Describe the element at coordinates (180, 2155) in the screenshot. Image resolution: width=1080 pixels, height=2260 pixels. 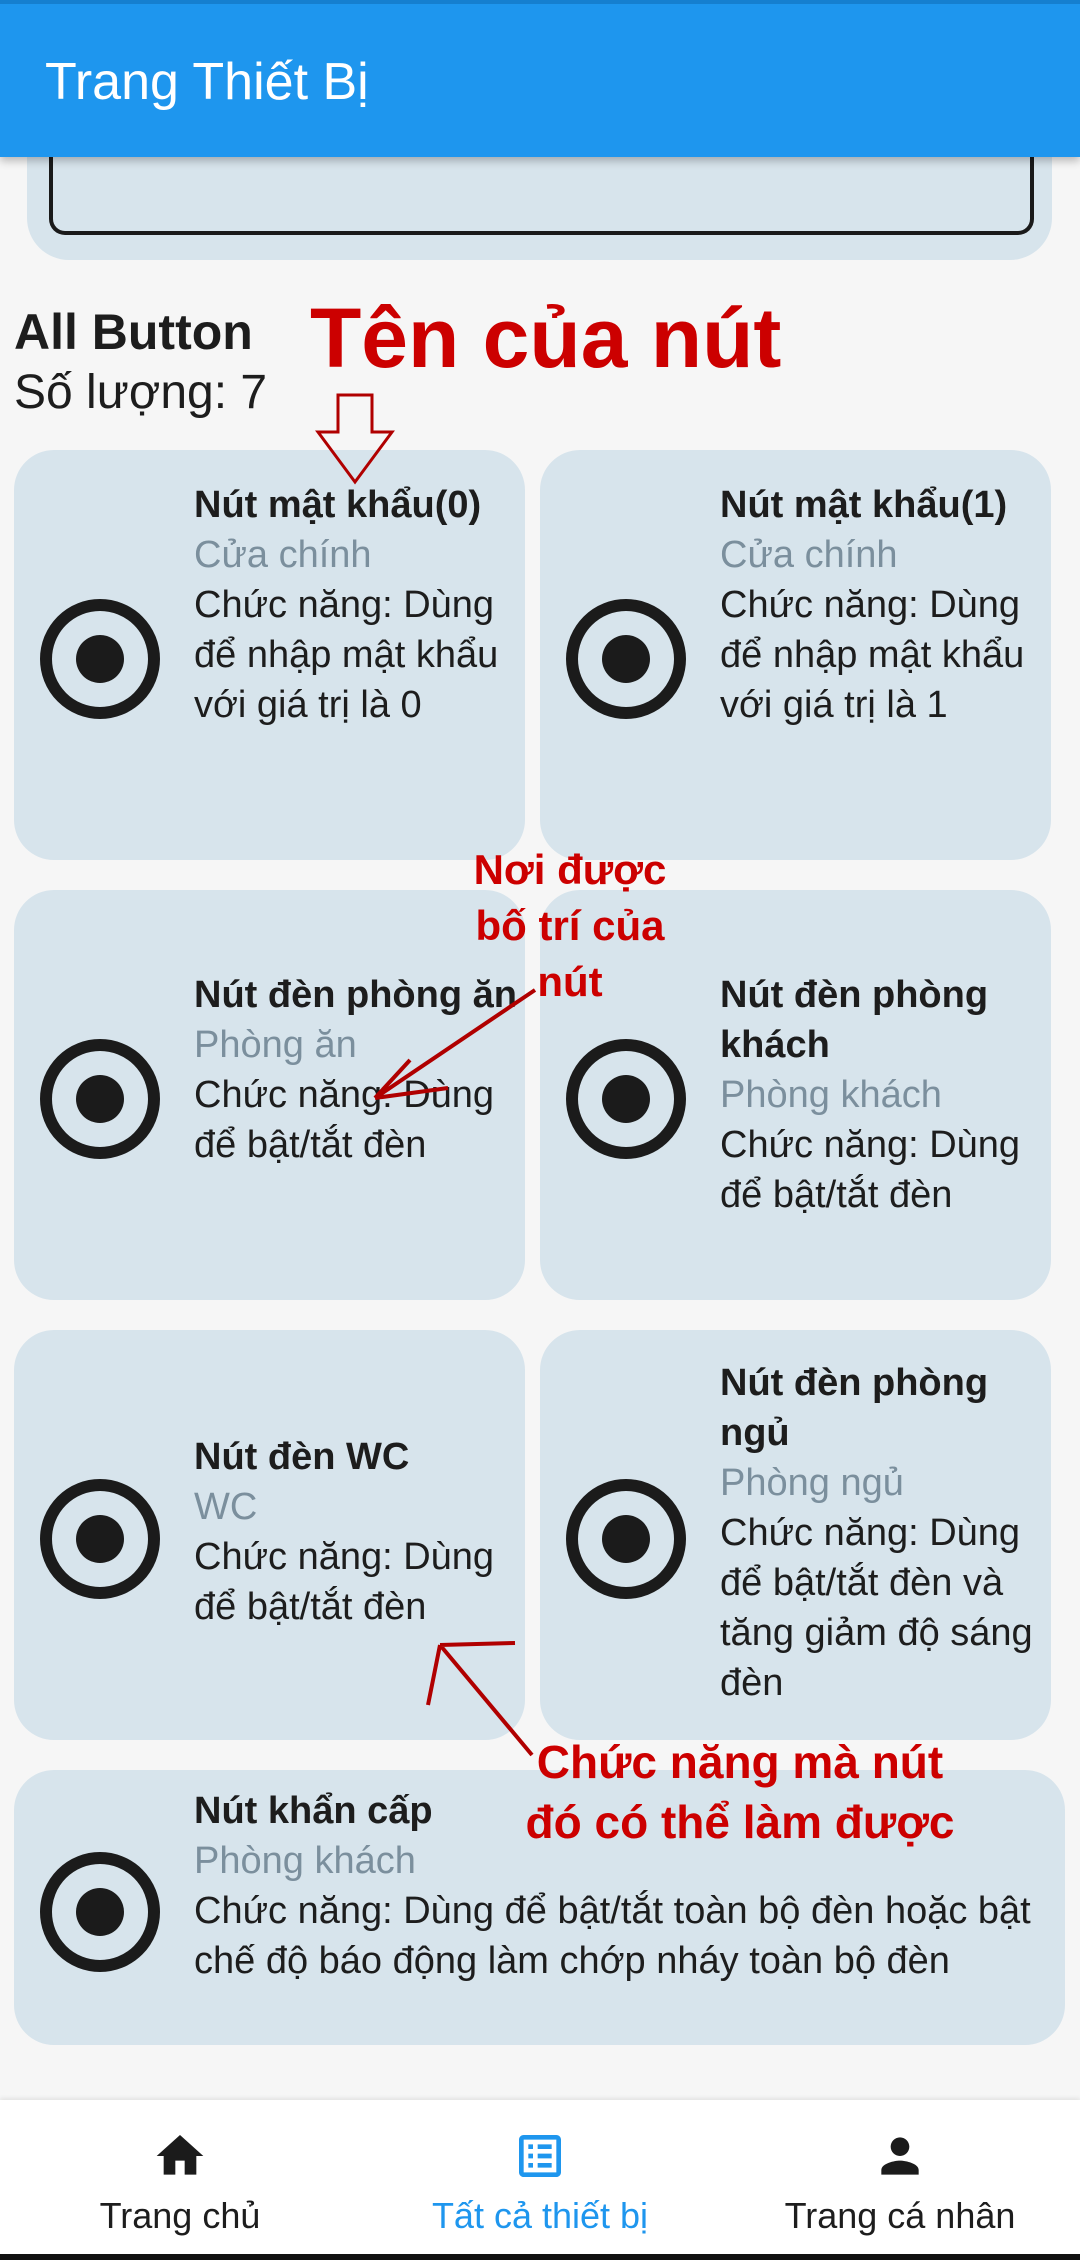
I see `home-icon` at that location.